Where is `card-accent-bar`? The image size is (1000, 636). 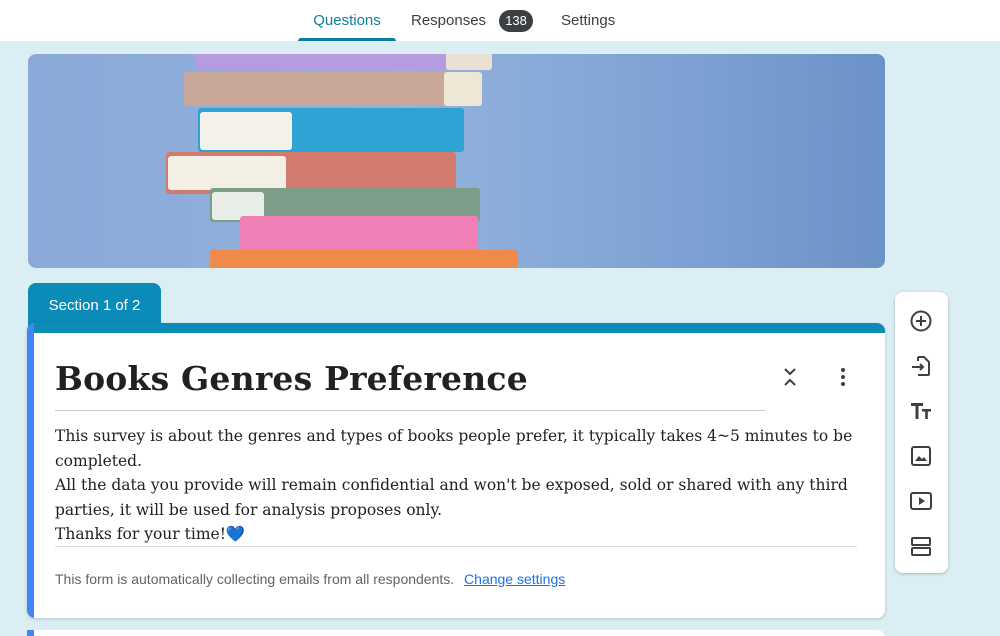 card-accent-bar is located at coordinates (456, 328).